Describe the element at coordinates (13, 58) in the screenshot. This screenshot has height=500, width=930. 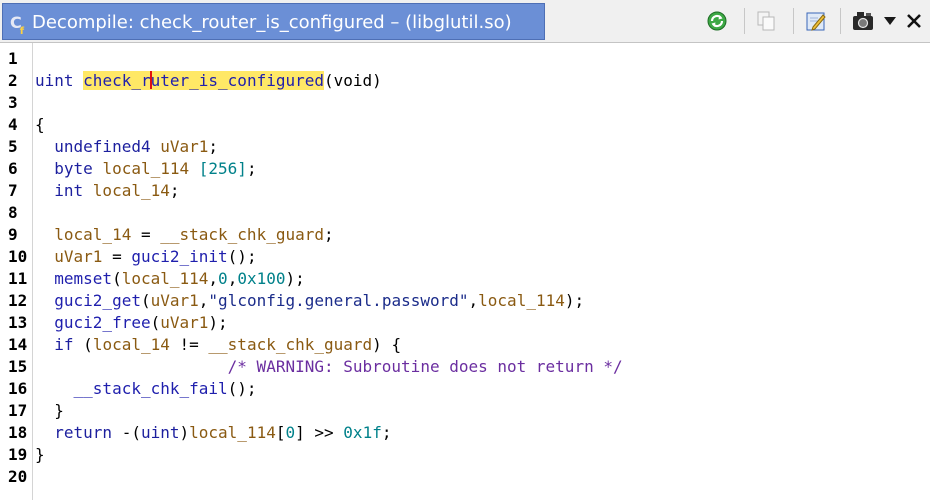
I see `line-number: 1` at that location.